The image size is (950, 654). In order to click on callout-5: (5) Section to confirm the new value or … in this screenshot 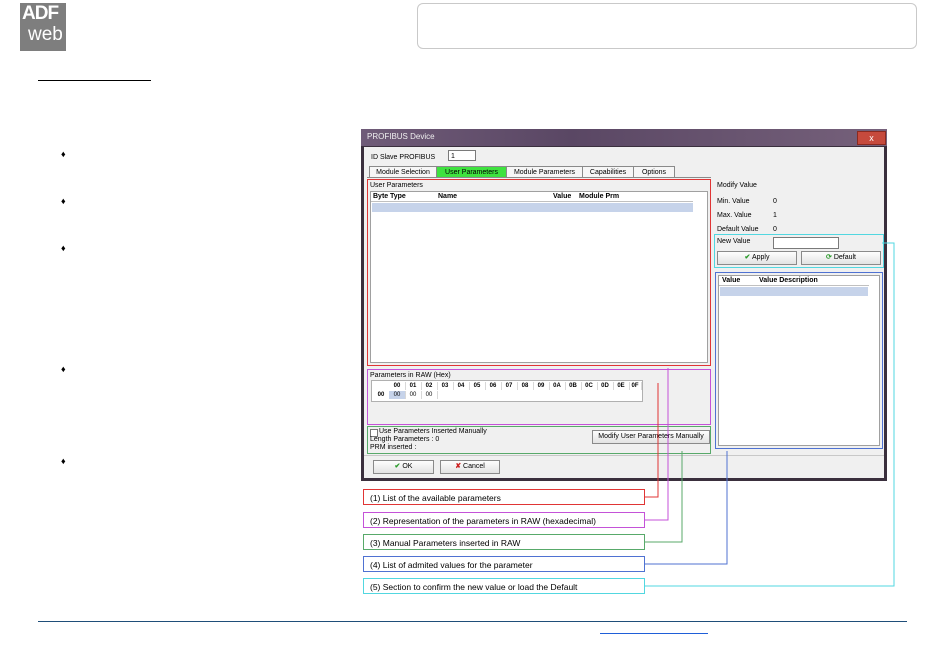, I will do `click(504, 586)`.